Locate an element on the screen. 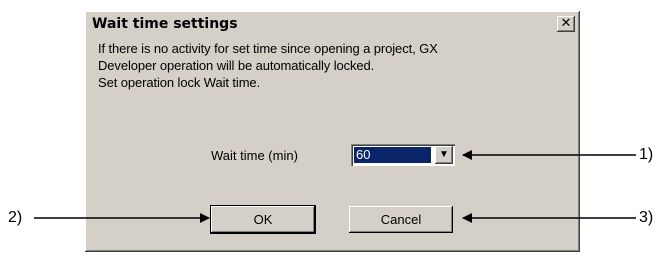 This screenshot has height=256, width=662. callout-2-label: 2) is located at coordinates (15, 217).